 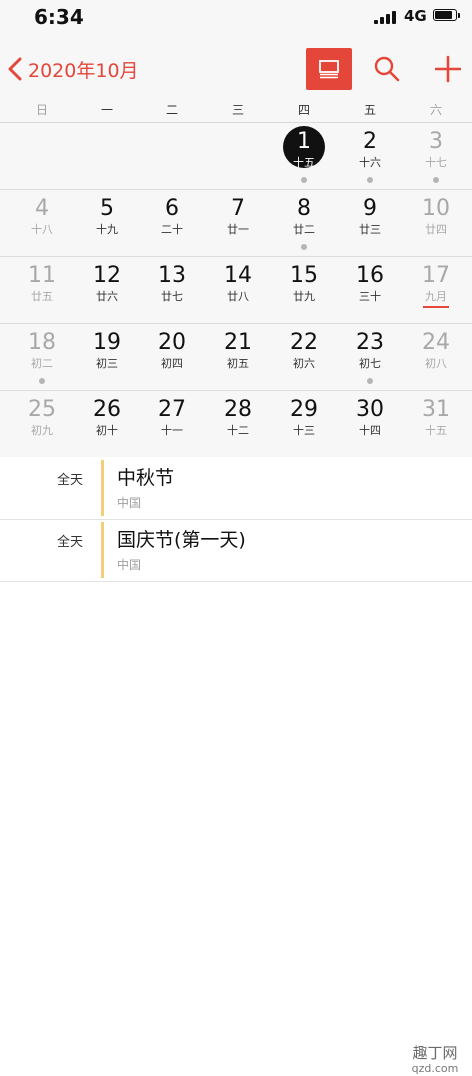 I want to click on day-cell-today: 1 十五, so click(x=304, y=156).